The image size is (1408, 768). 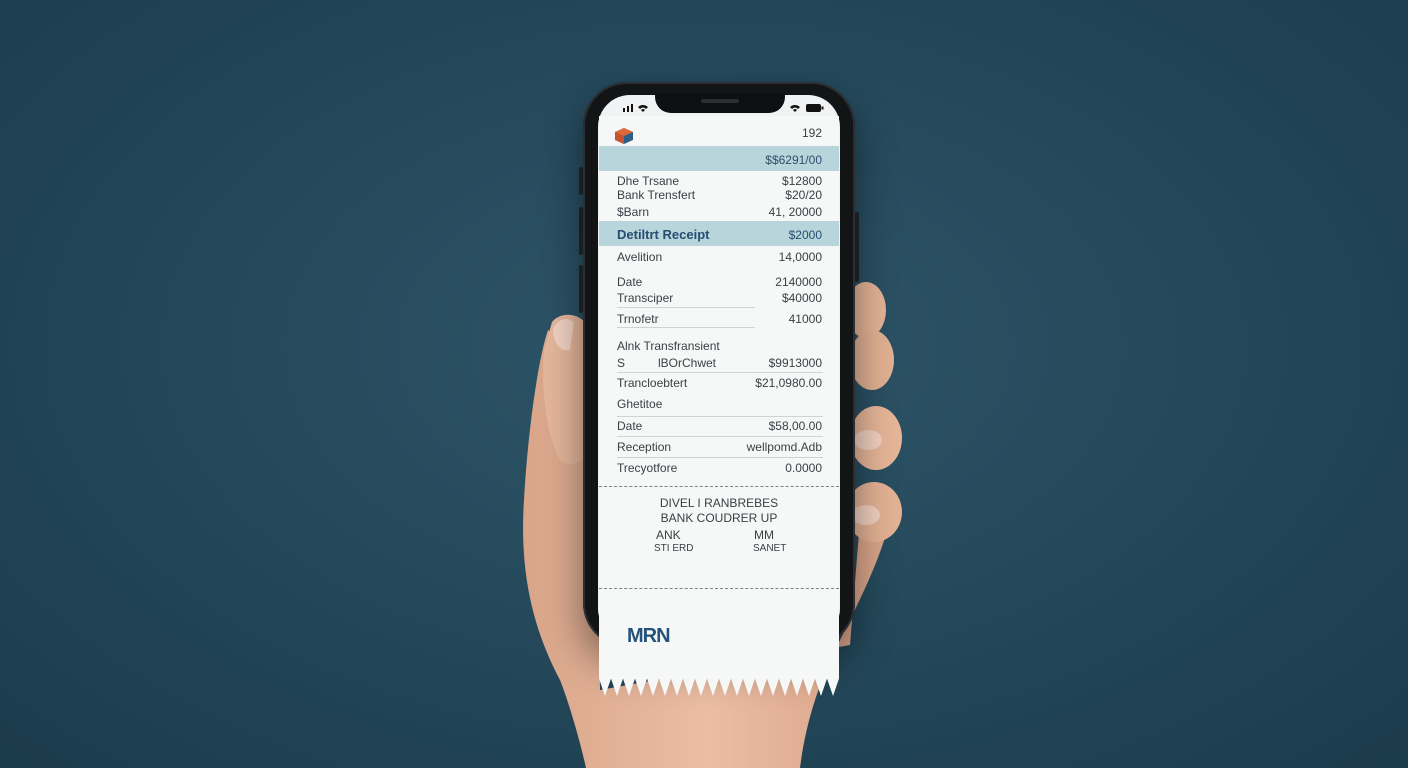 What do you see at coordinates (644, 447) in the screenshot?
I see `row-label: Reception` at bounding box center [644, 447].